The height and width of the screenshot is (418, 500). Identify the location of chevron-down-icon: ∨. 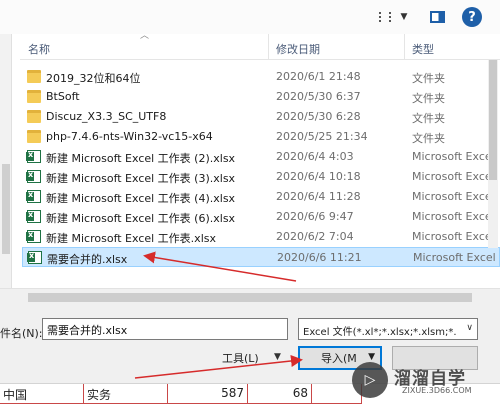
(469, 328).